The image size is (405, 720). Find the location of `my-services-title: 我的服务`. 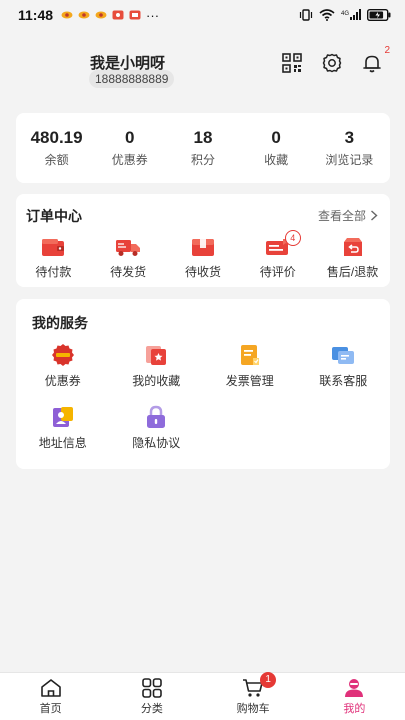

my-services-title: 我的服务 is located at coordinates (60, 323).